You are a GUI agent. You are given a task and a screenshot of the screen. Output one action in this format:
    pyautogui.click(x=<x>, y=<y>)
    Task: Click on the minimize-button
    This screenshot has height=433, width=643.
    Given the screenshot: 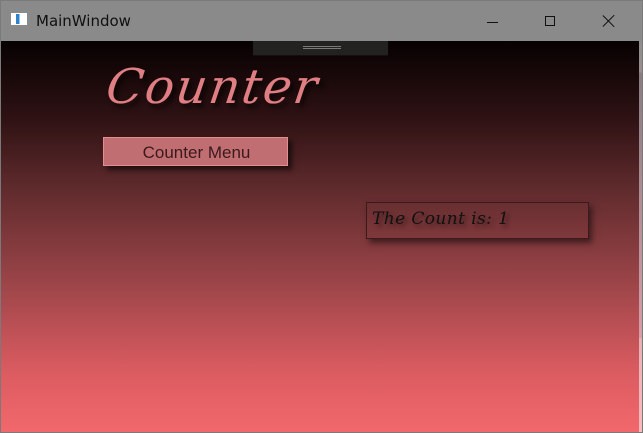 What is the action you would take?
    pyautogui.click(x=492, y=21)
    